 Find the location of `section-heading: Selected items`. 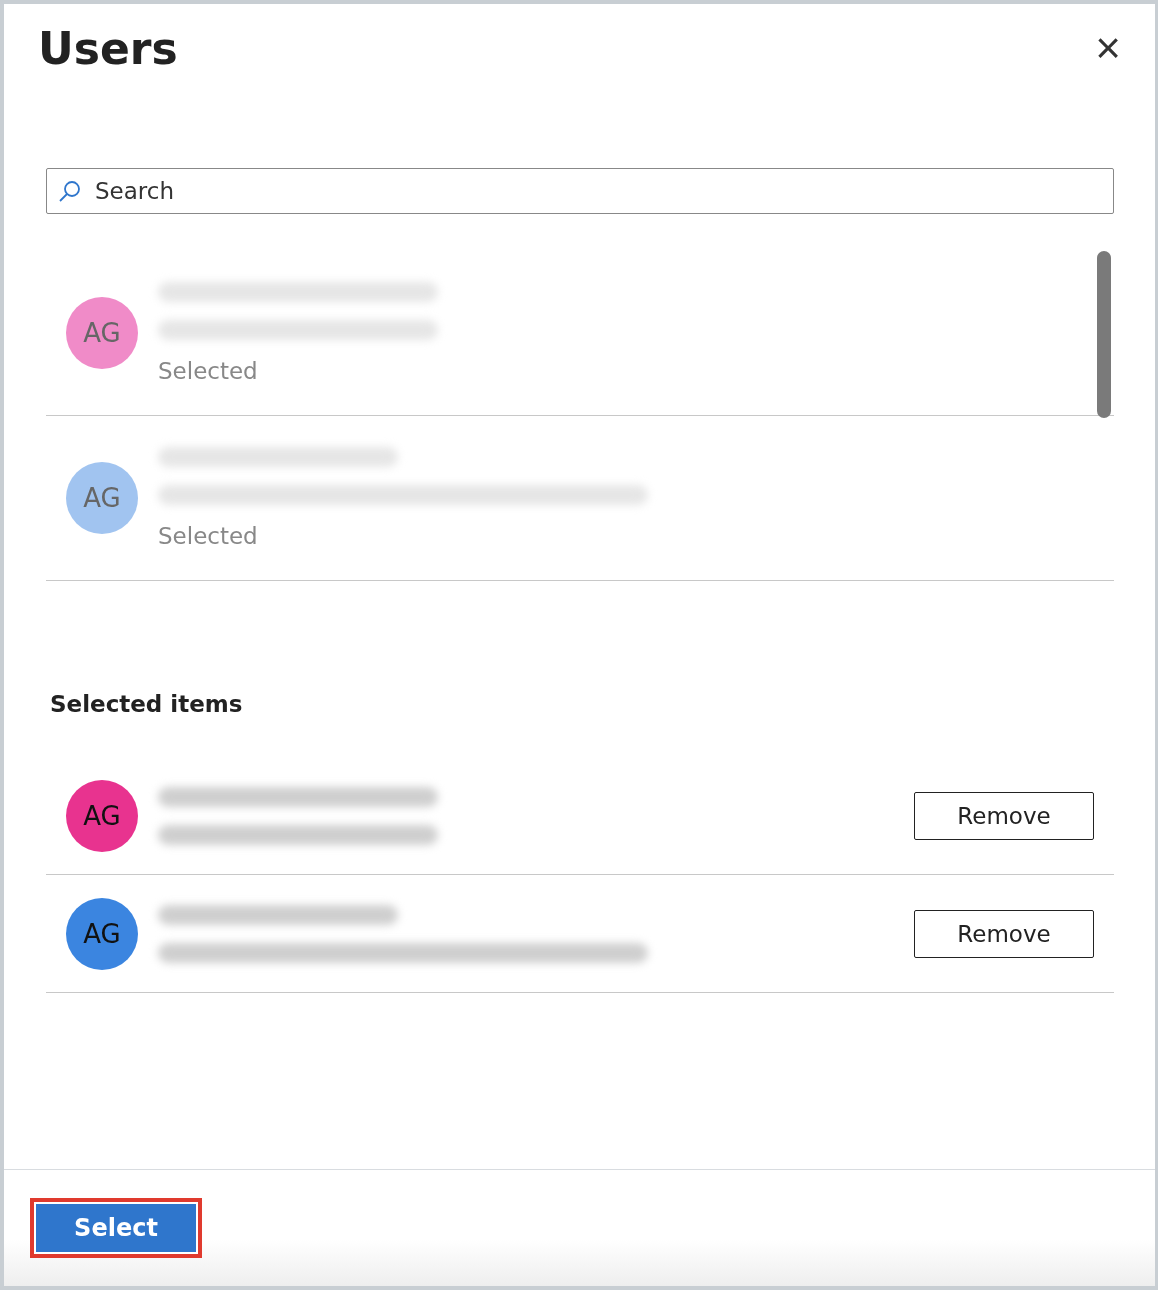

section-heading: Selected items is located at coordinates (147, 704).